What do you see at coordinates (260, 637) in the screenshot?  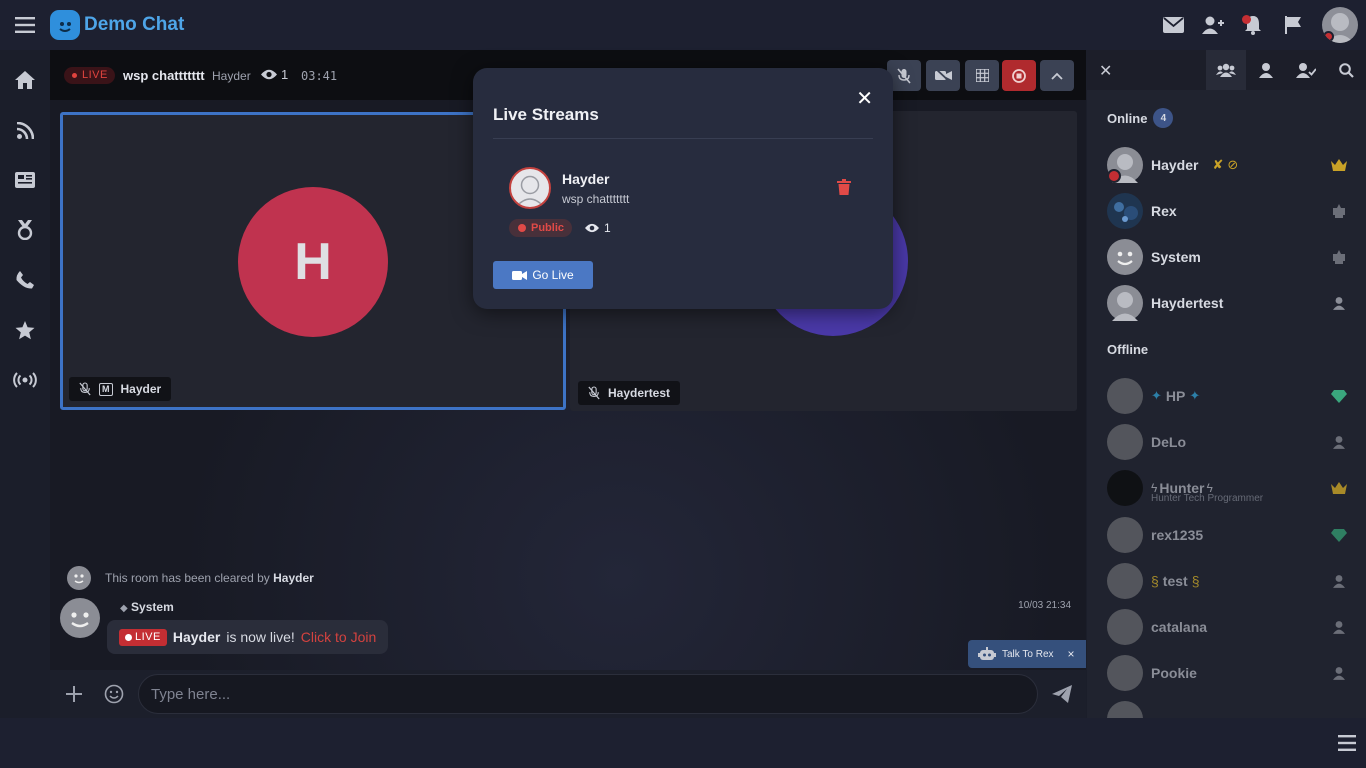 I see `live-text: is now live!` at bounding box center [260, 637].